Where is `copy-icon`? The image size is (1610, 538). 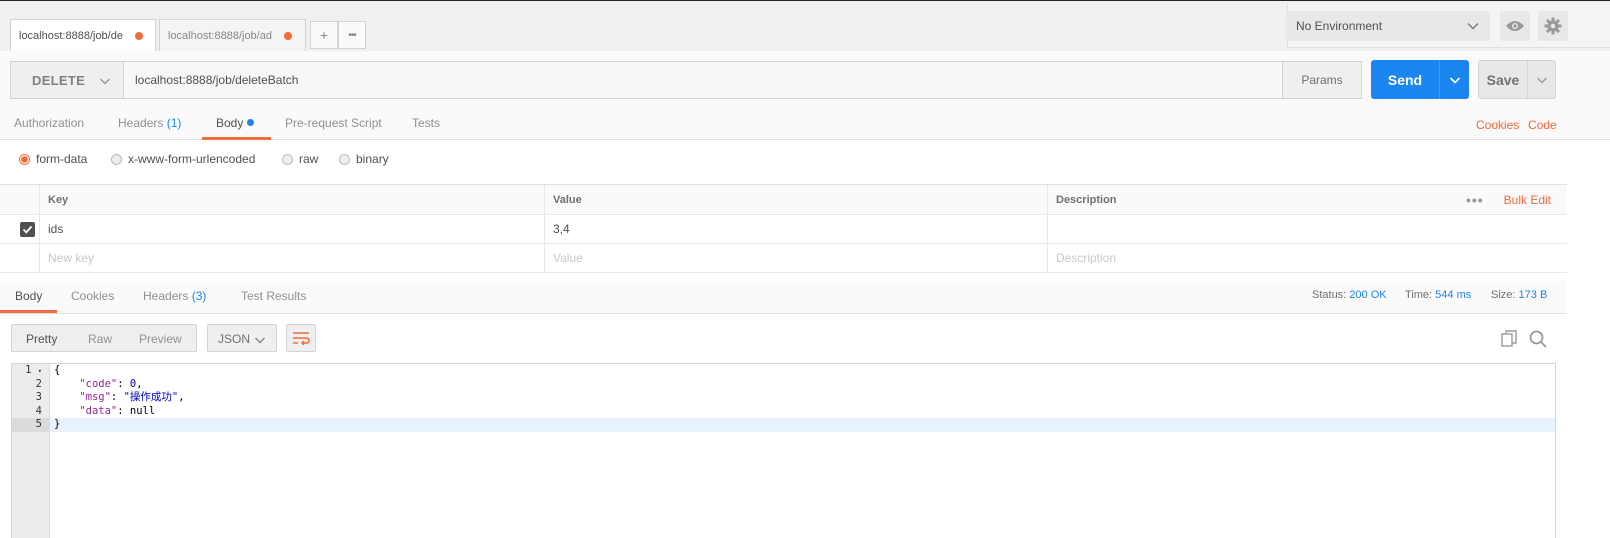
copy-icon is located at coordinates (1509, 338).